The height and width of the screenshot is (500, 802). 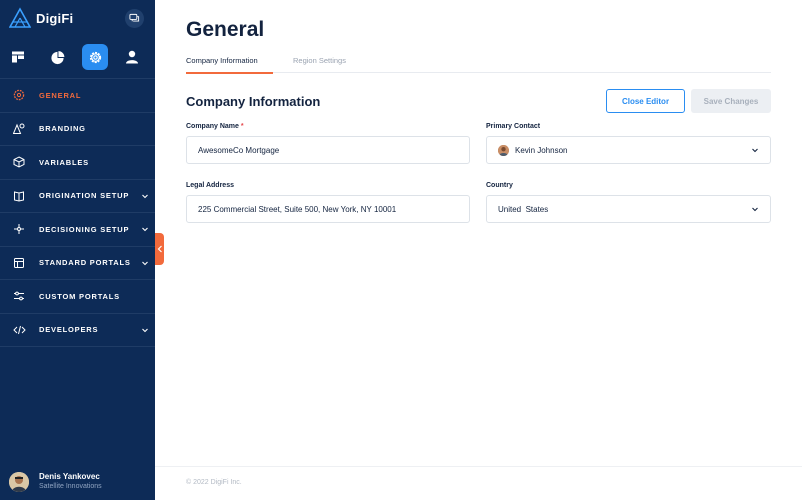 What do you see at coordinates (229, 64) in the screenshot?
I see `tab-company-information: Company Information` at bounding box center [229, 64].